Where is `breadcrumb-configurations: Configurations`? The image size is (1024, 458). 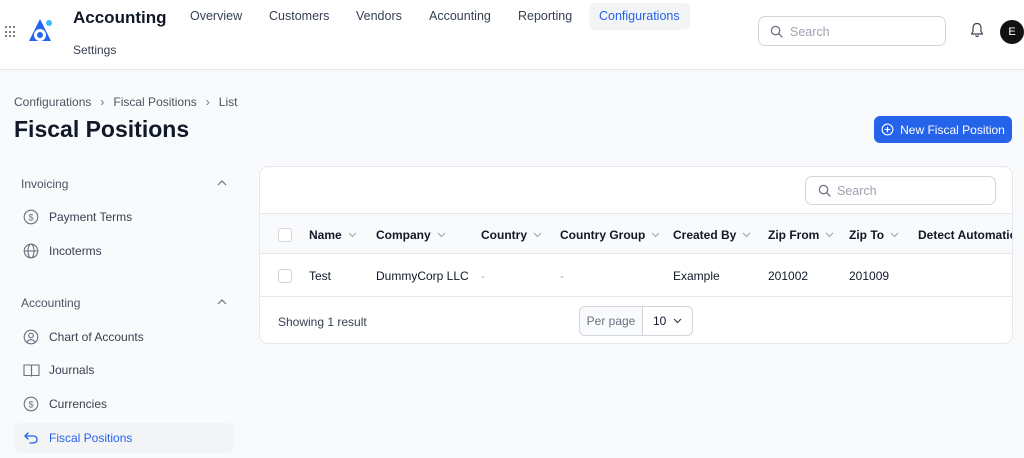 breadcrumb-configurations: Configurations is located at coordinates (52, 102).